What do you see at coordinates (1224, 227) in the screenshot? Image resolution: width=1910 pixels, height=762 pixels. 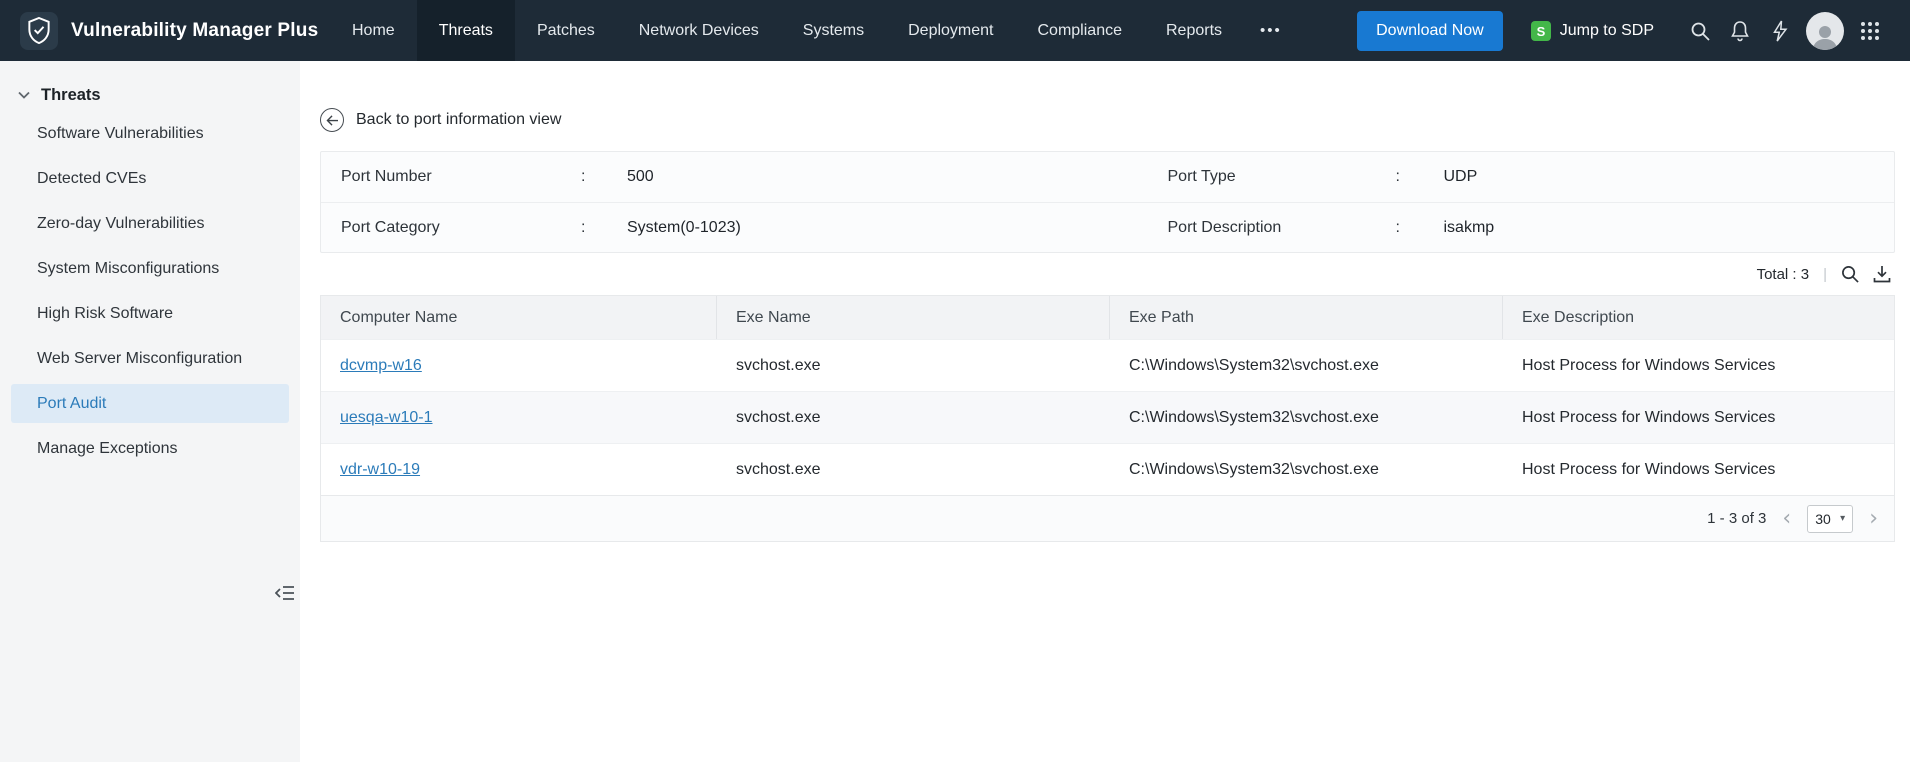 I see `field-label: Port Description` at bounding box center [1224, 227].